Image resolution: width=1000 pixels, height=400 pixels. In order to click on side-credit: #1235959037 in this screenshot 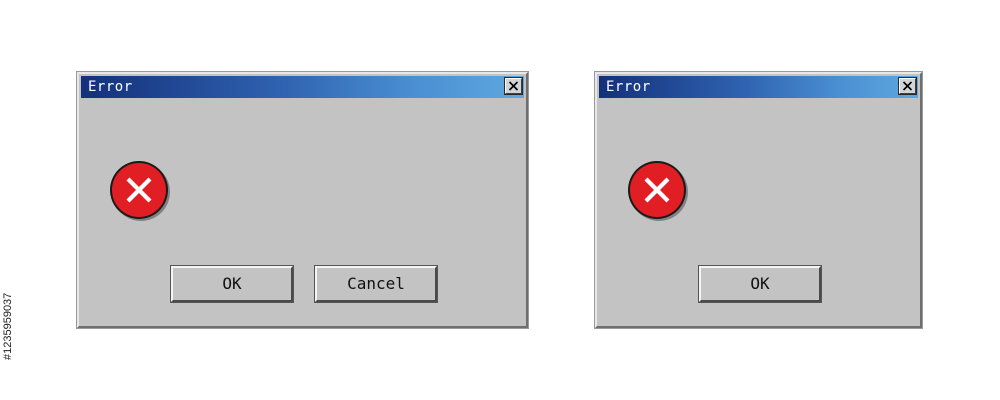, I will do `click(9, 290)`.